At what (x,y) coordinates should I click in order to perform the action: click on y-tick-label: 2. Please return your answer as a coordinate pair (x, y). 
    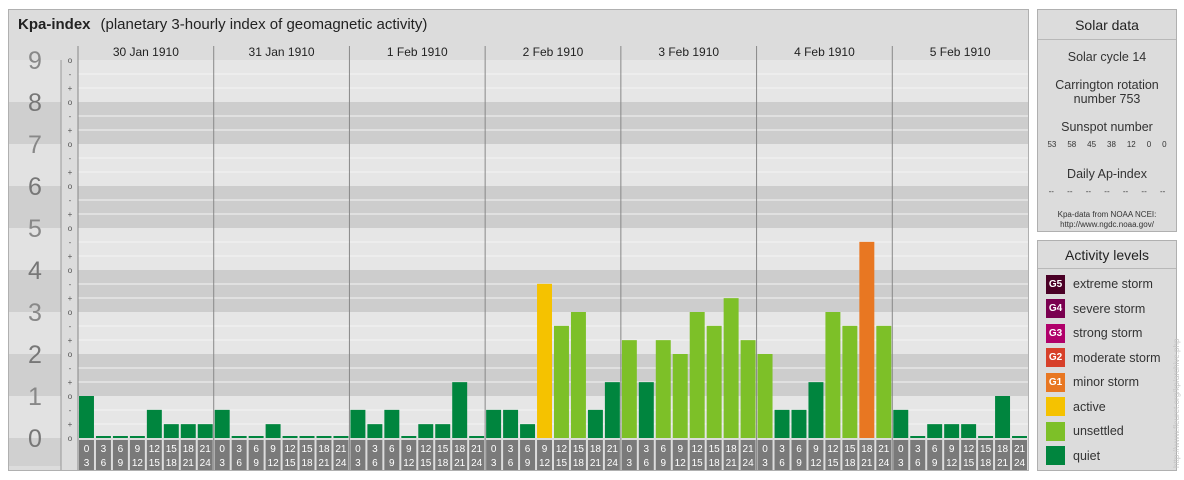
    Looking at the image, I should click on (35, 355).